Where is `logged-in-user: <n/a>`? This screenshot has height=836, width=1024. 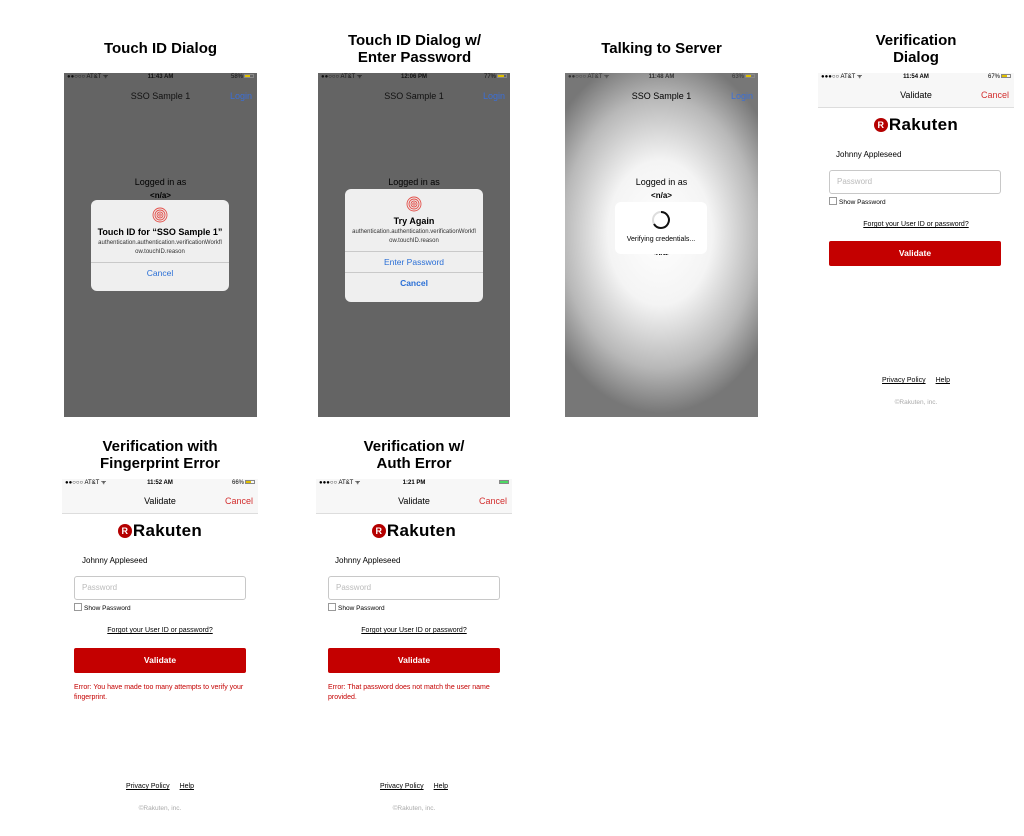 logged-in-user: <n/a> is located at coordinates (661, 195).